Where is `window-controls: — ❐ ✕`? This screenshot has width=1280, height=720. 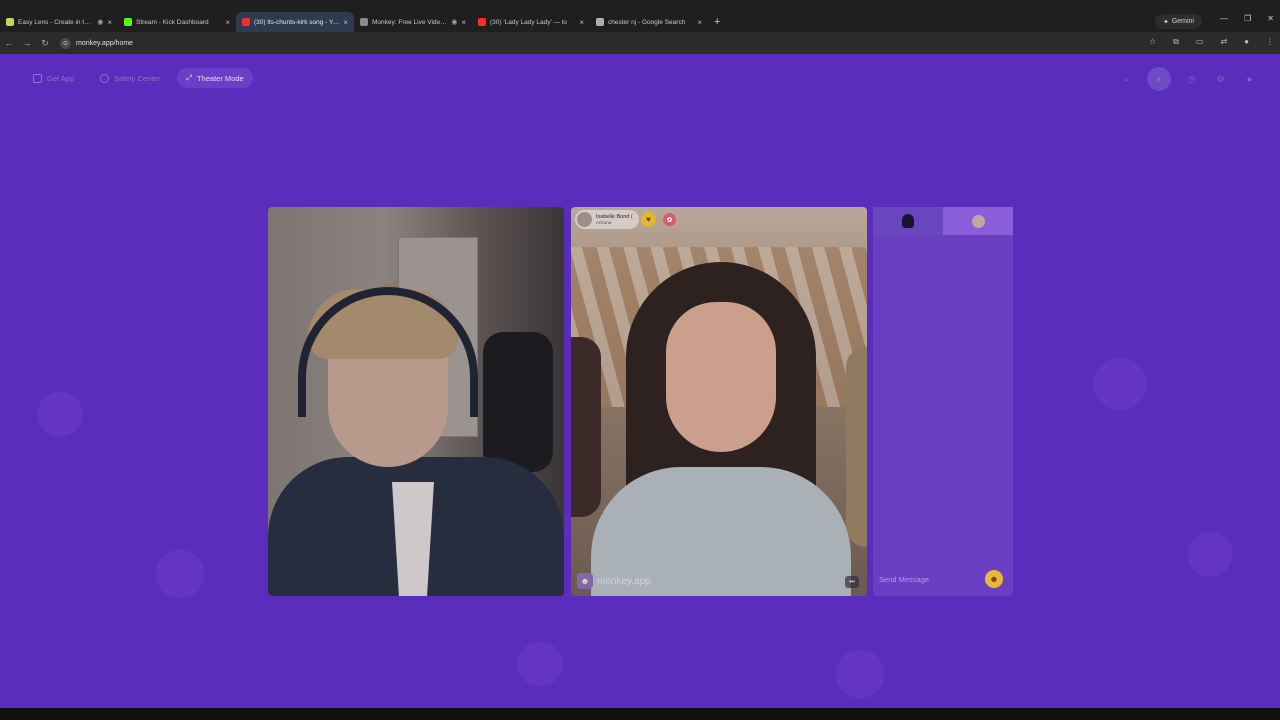 window-controls: — ❐ ✕ is located at coordinates (1247, 18).